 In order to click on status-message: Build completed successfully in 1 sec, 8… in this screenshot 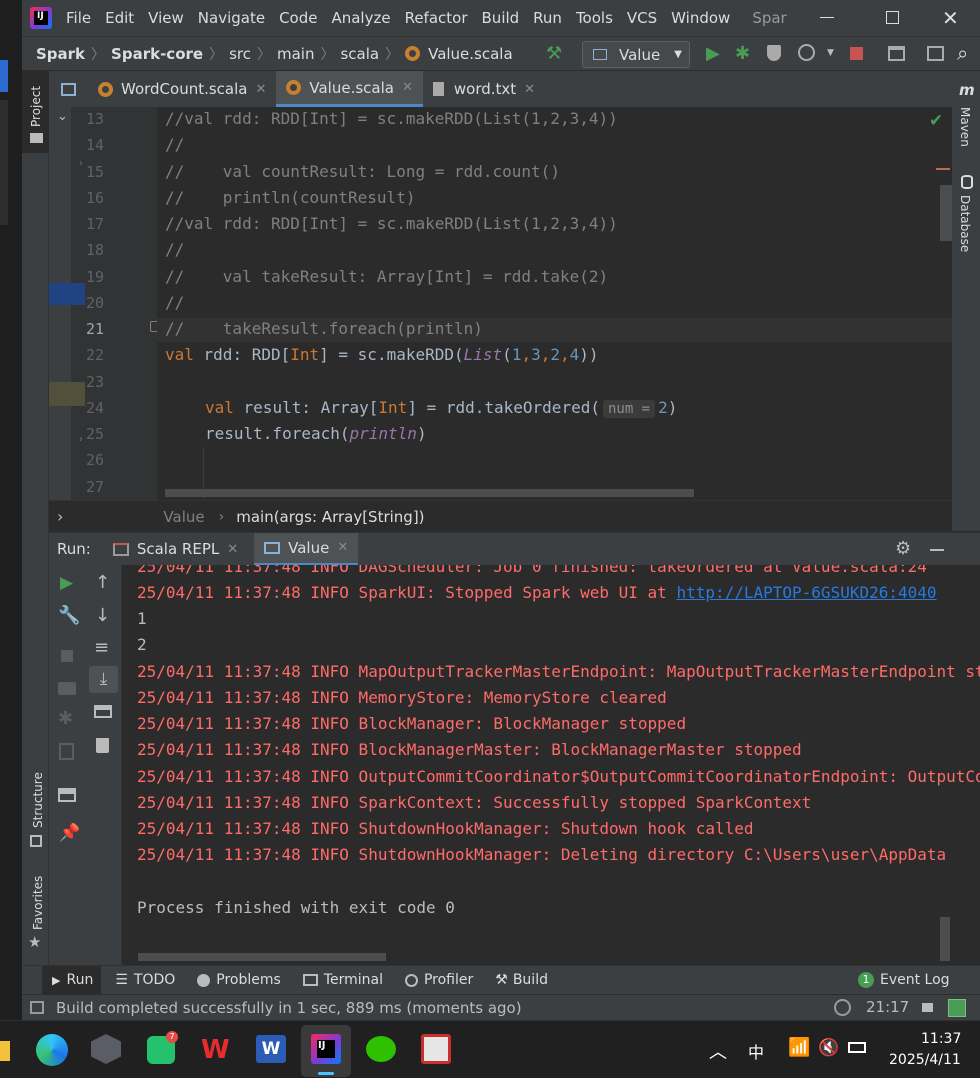, I will do `click(289, 1008)`.